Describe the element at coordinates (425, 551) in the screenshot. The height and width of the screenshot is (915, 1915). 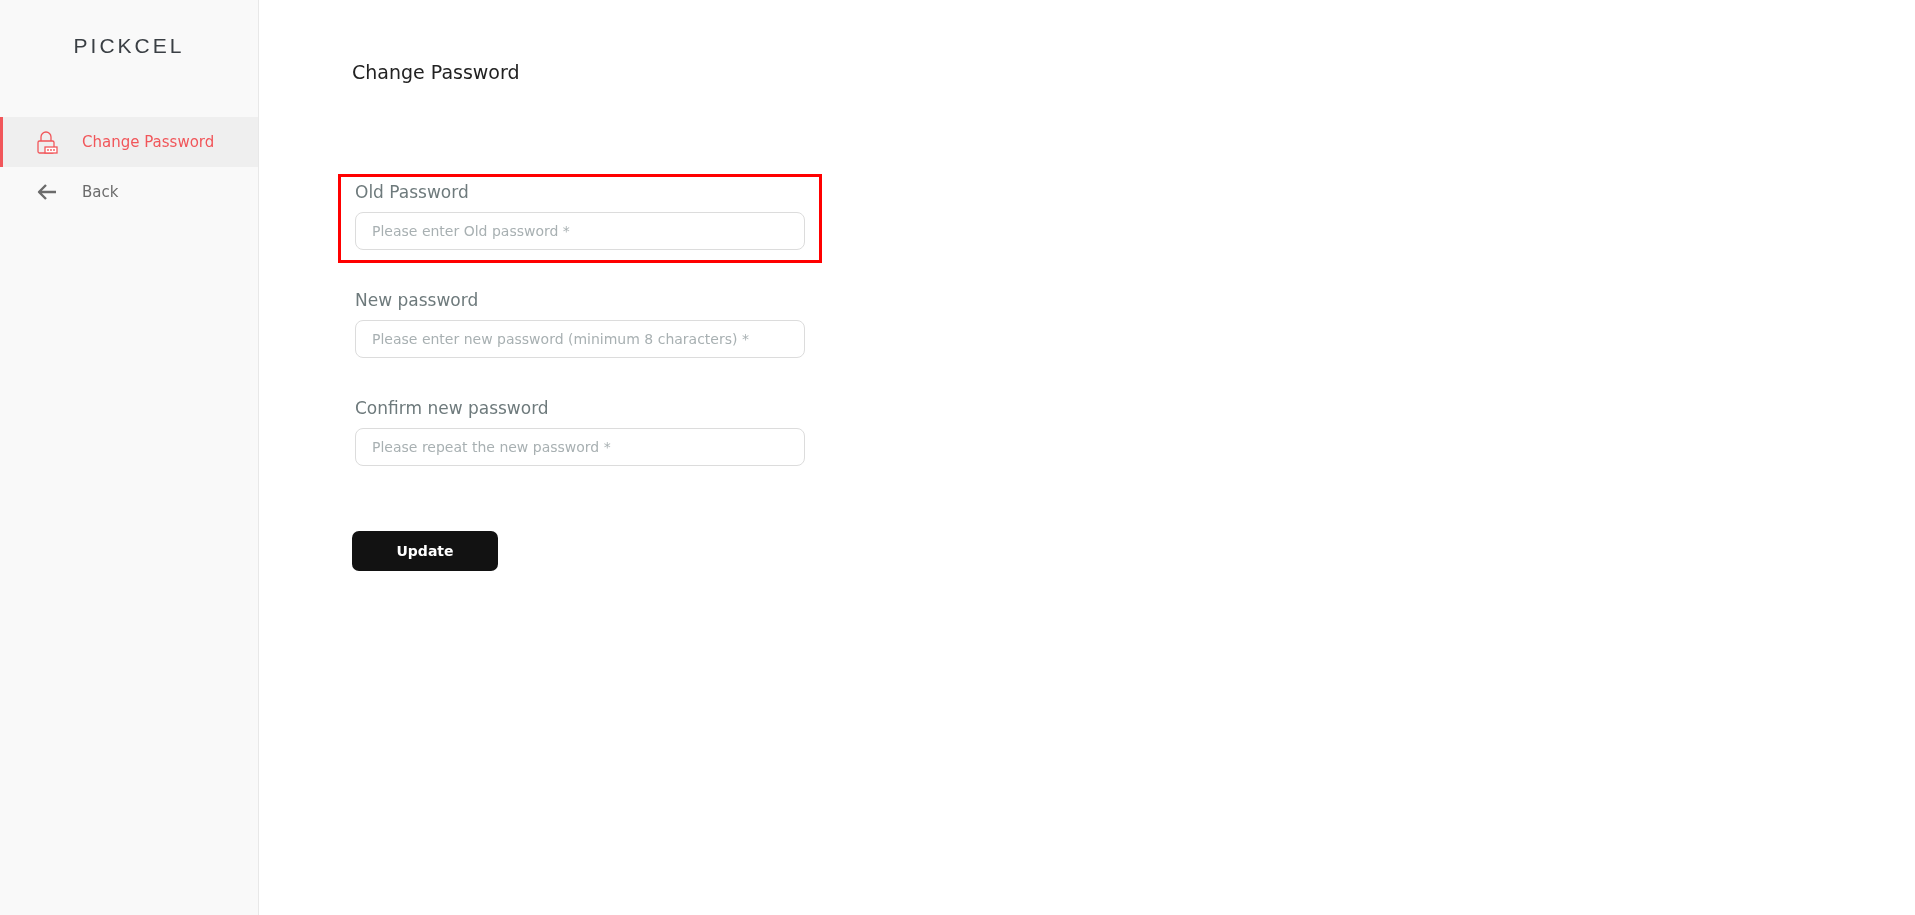
I see `update-button: Update` at that location.